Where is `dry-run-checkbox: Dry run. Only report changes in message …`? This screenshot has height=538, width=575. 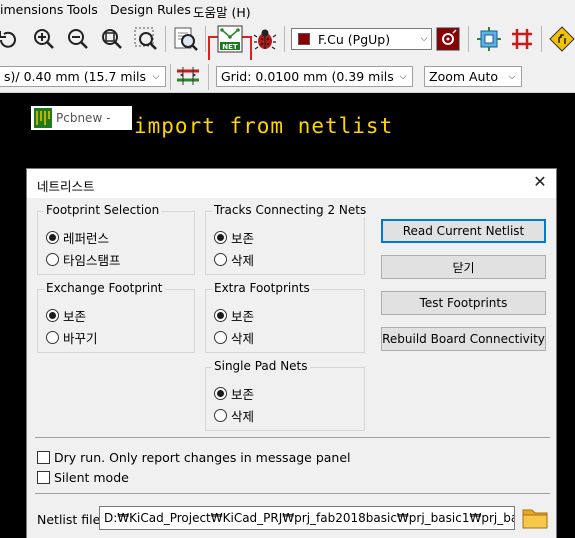
dry-run-checkbox: Dry run. Only report changes in message … is located at coordinates (194, 457).